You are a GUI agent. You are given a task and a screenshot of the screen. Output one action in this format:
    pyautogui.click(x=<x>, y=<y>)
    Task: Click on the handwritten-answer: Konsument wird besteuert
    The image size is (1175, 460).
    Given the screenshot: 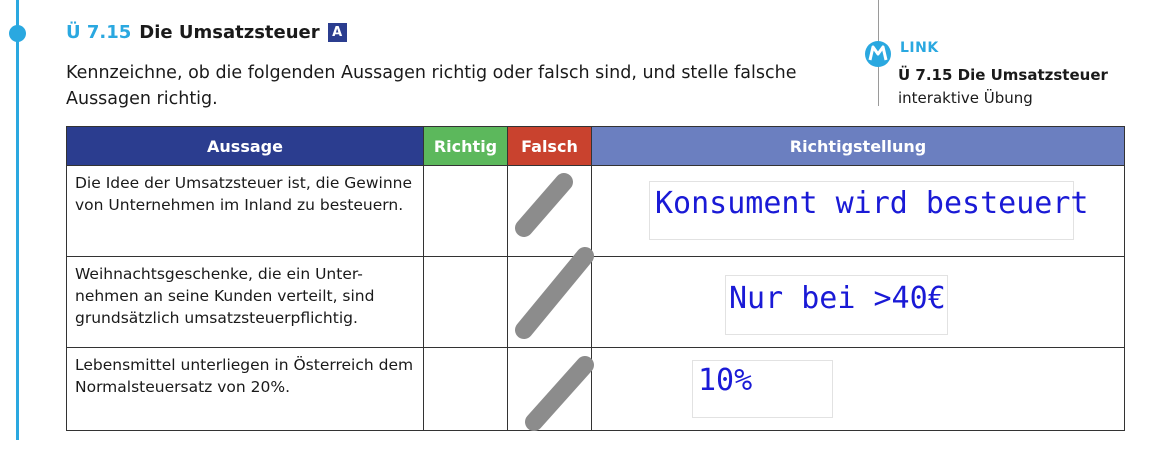 What is the action you would take?
    pyautogui.click(x=872, y=203)
    